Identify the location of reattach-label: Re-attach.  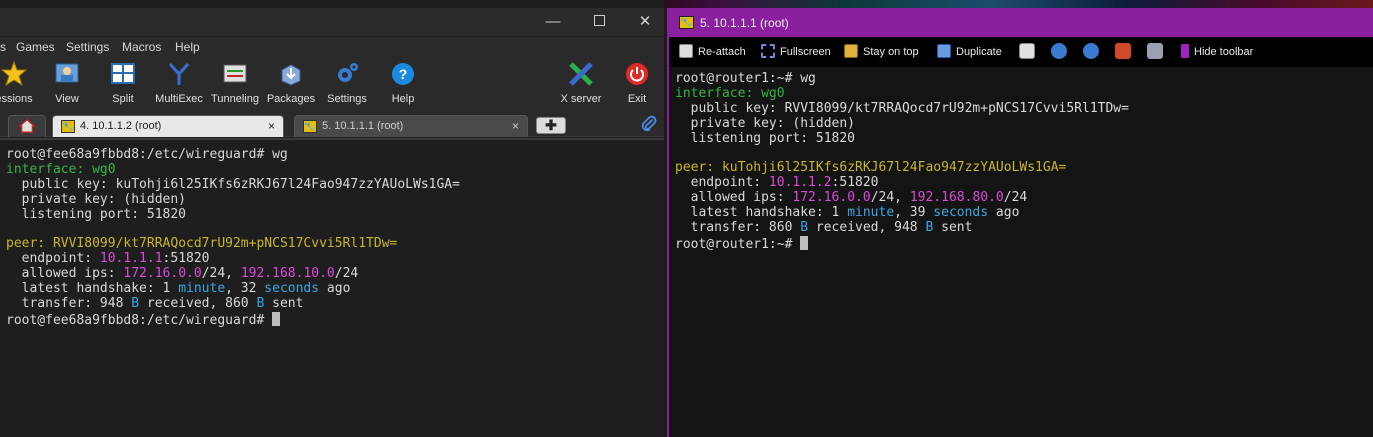
(722, 52).